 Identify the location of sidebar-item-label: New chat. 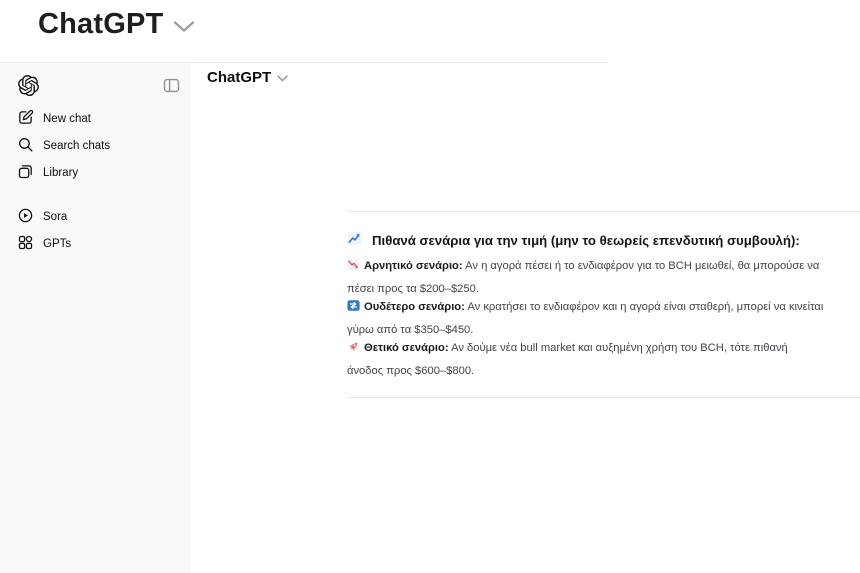
(67, 118).